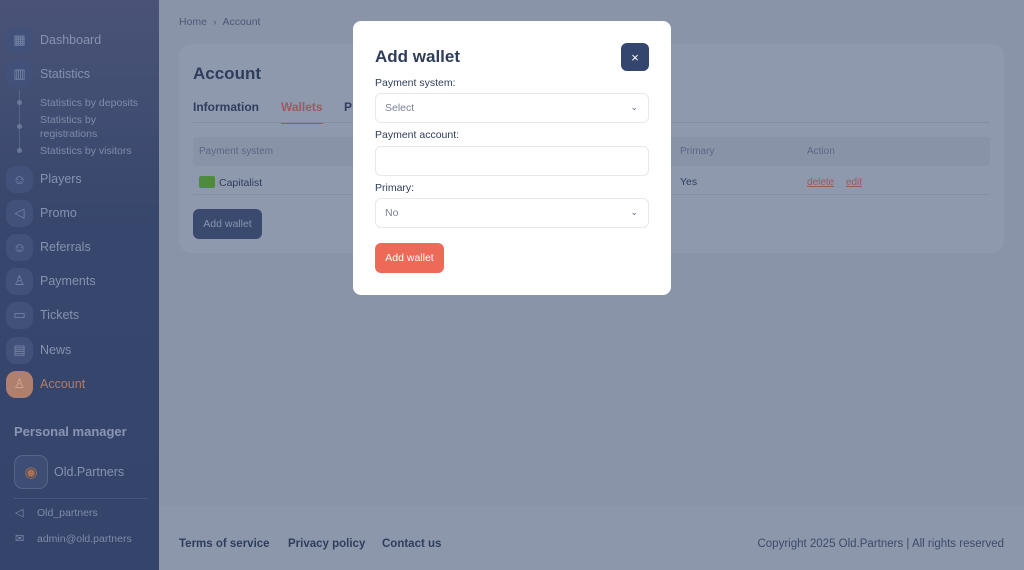  I want to click on payment-system-label: Payment system:, so click(415, 83).